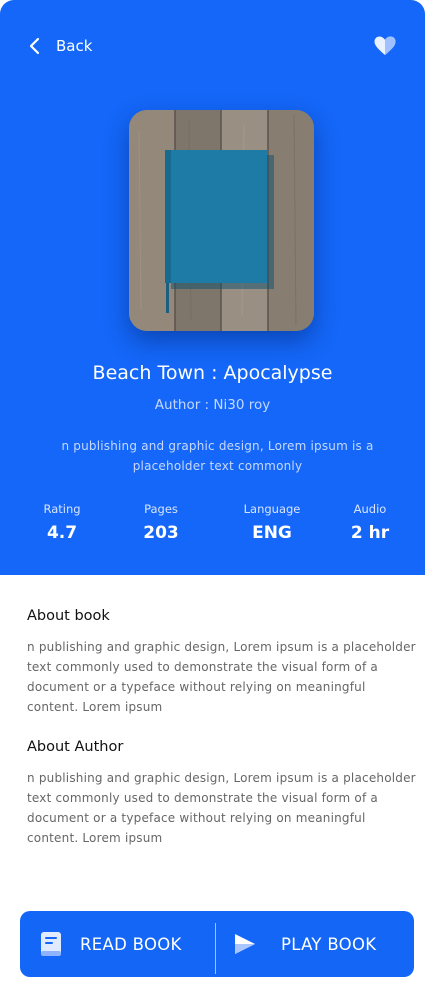 This screenshot has height=992, width=425. What do you see at coordinates (329, 944) in the screenshot?
I see `play-book-label: PLAY BOOK` at bounding box center [329, 944].